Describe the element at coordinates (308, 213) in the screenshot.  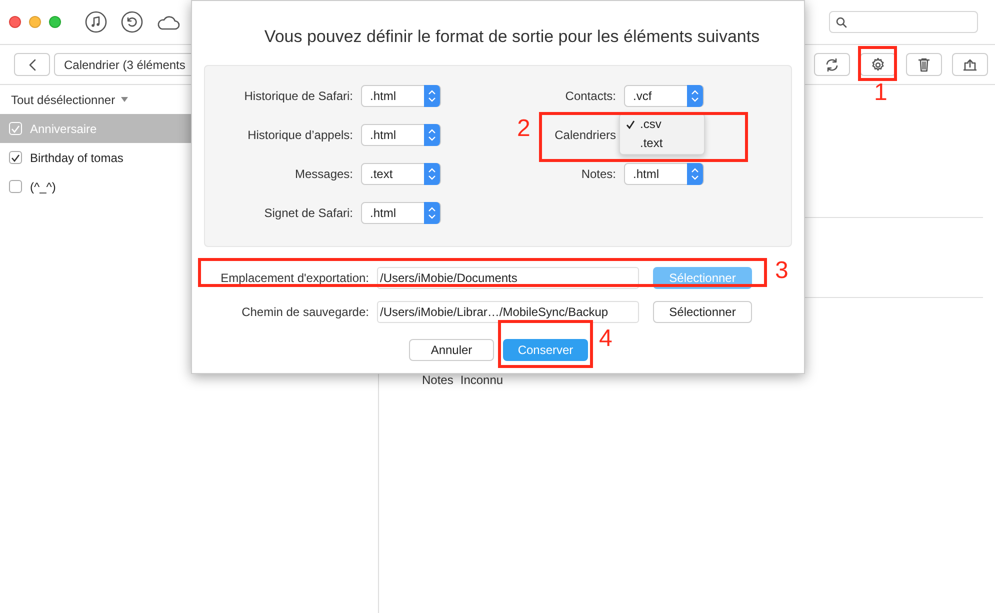
I see `field-label: Signet de Safari:` at that location.